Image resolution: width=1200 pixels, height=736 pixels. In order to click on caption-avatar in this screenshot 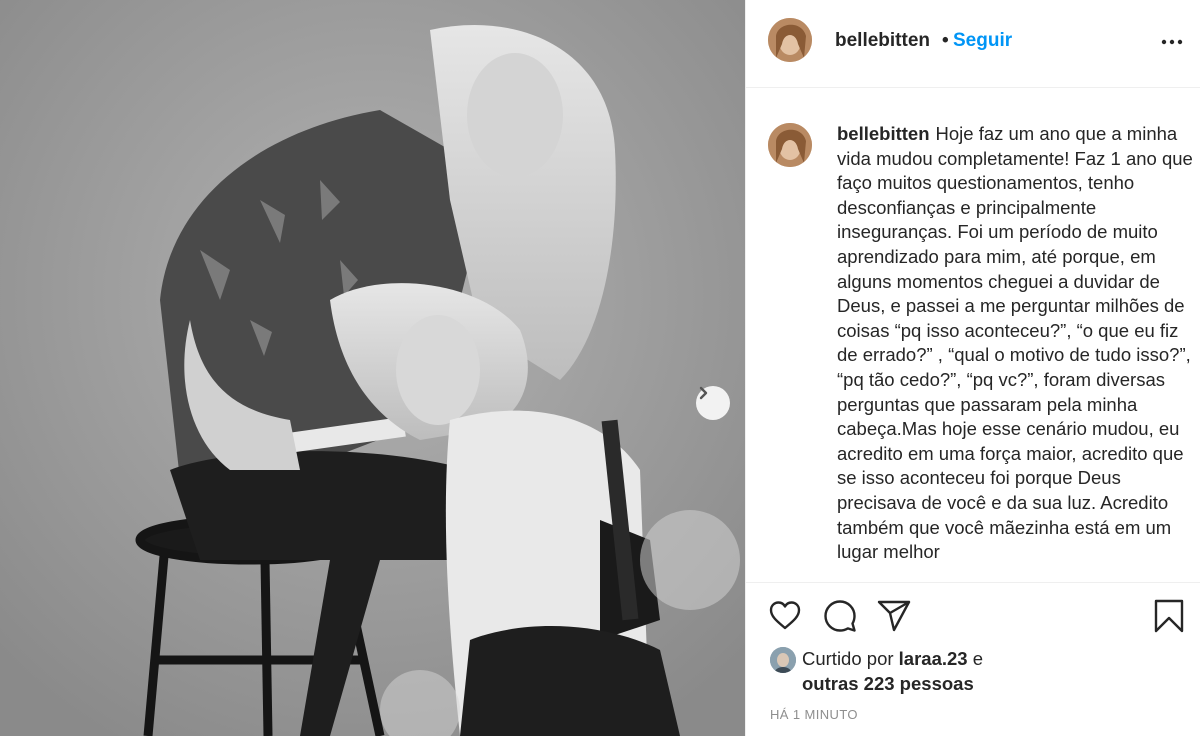, I will do `click(790, 145)`.